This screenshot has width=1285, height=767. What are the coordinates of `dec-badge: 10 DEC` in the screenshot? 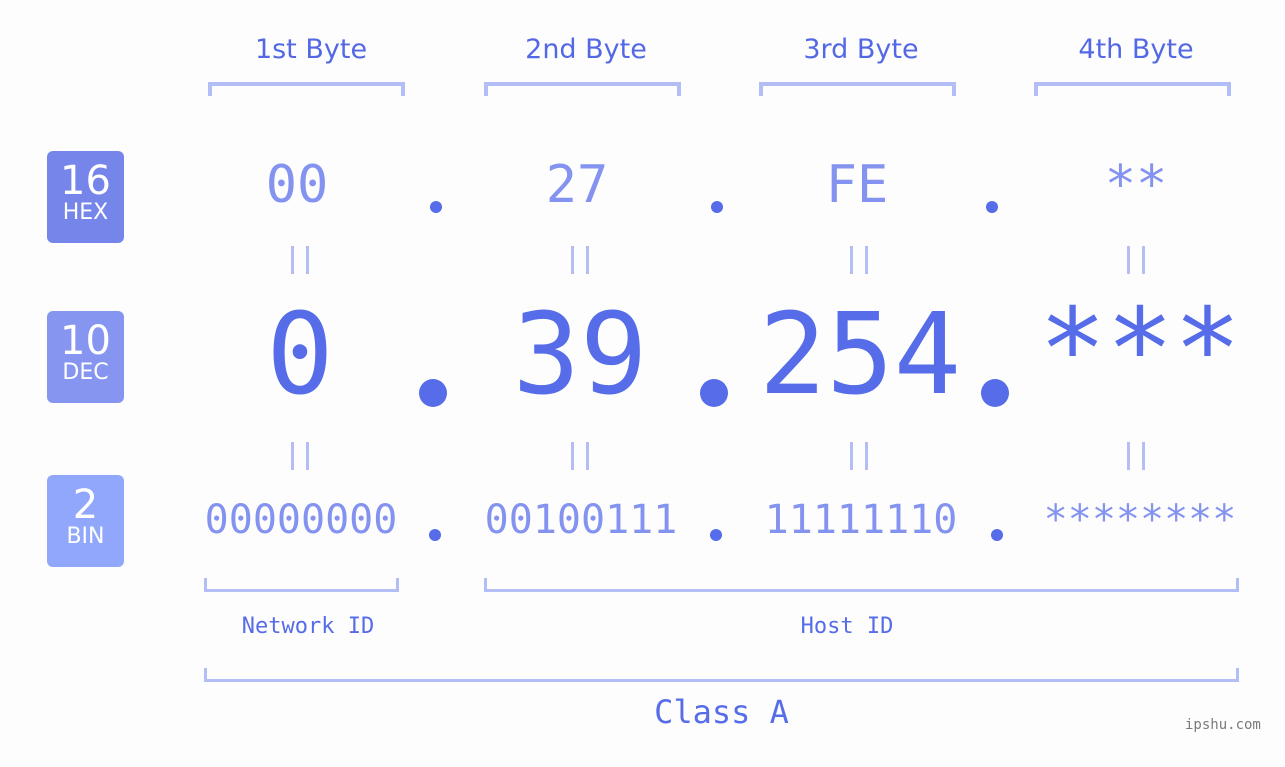 It's located at (85, 357).